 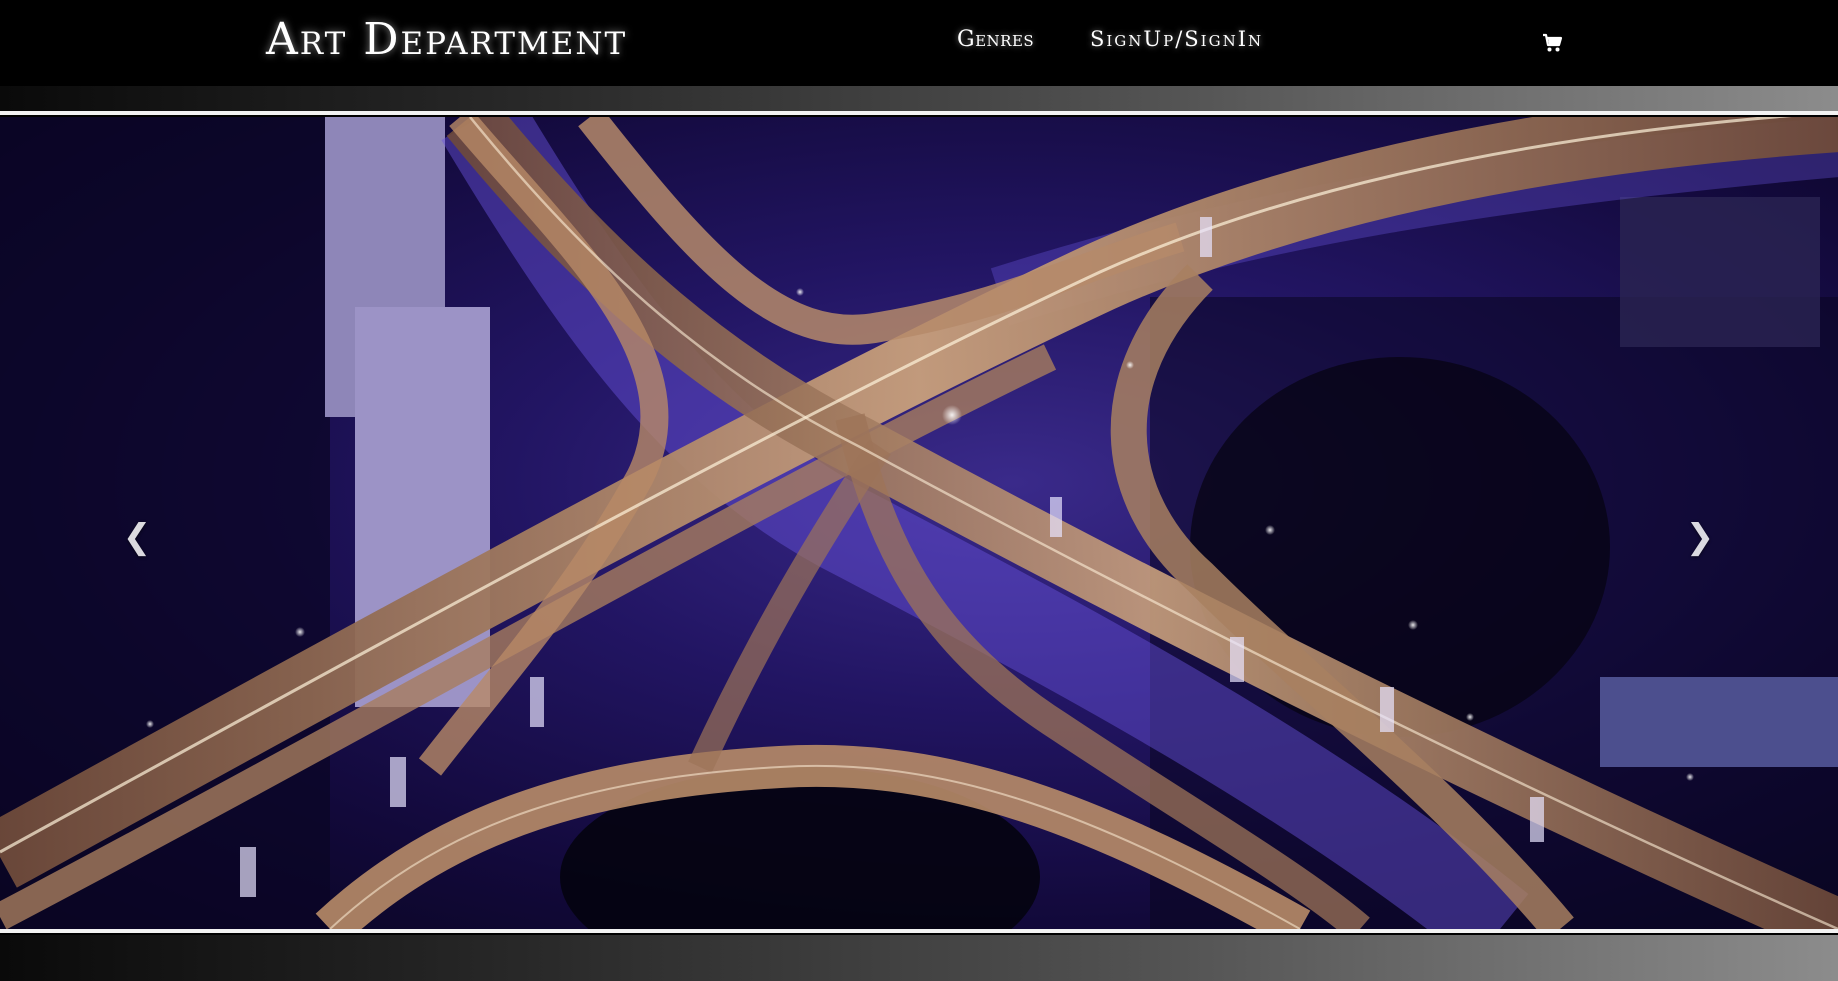 What do you see at coordinates (137, 537) in the screenshot?
I see `carousel-prev-chevron-left-icon: ❮` at bounding box center [137, 537].